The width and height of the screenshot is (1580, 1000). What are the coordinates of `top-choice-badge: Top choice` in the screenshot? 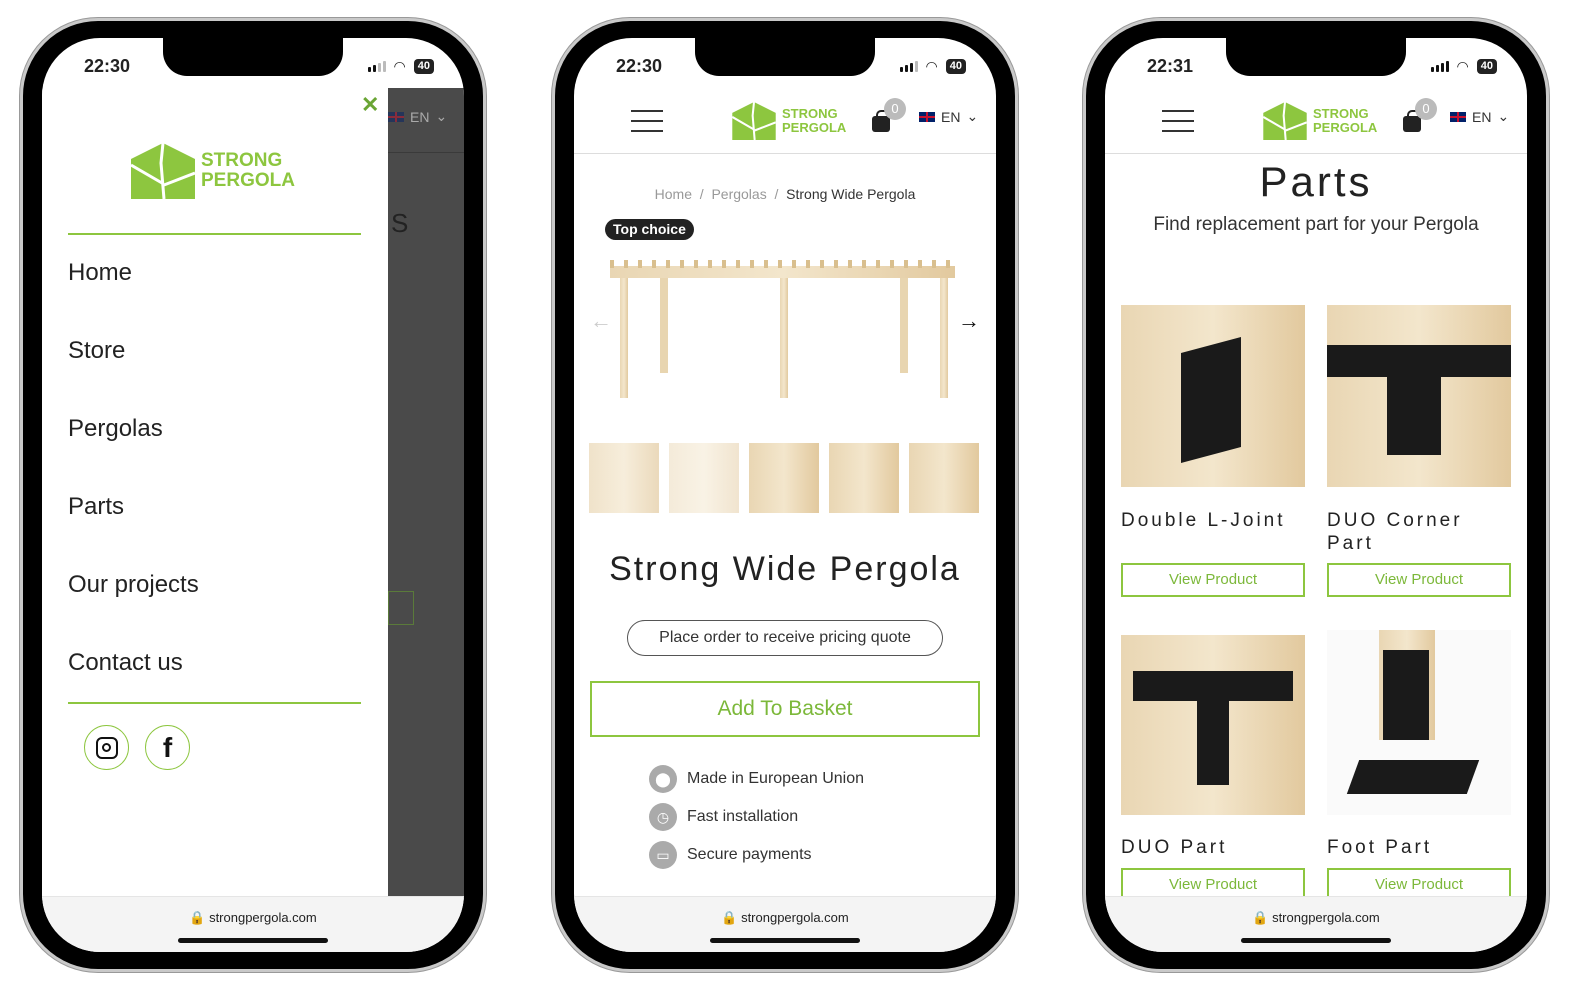 It's located at (649, 229).